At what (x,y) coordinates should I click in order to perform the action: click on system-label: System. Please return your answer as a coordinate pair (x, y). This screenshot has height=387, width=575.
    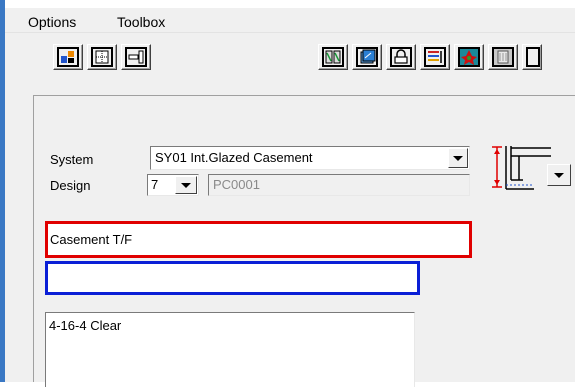
    Looking at the image, I should click on (72, 159).